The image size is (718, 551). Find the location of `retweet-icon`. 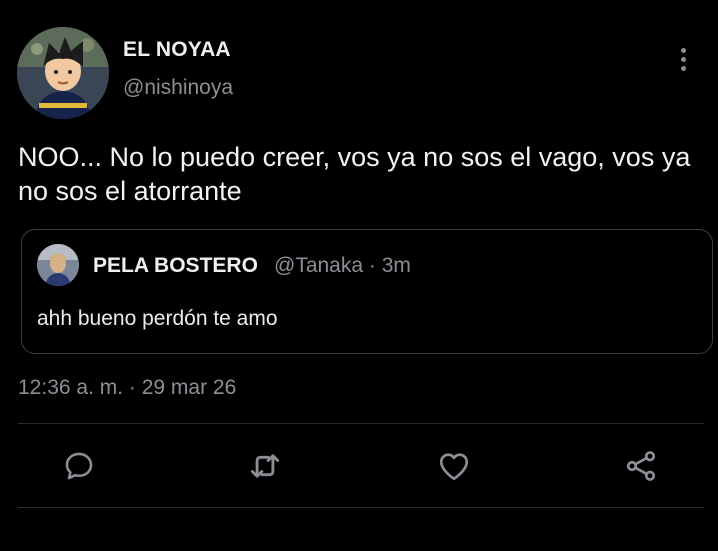

retweet-icon is located at coordinates (265, 466).